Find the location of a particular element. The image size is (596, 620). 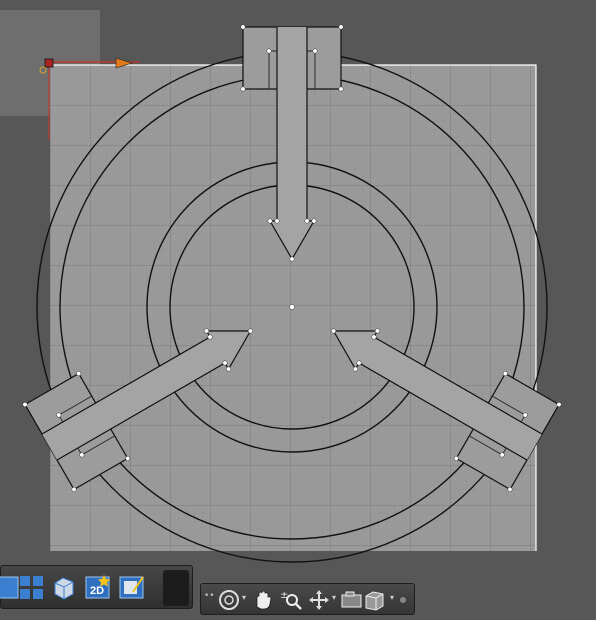

zoom-icon: ± is located at coordinates (292, 600).